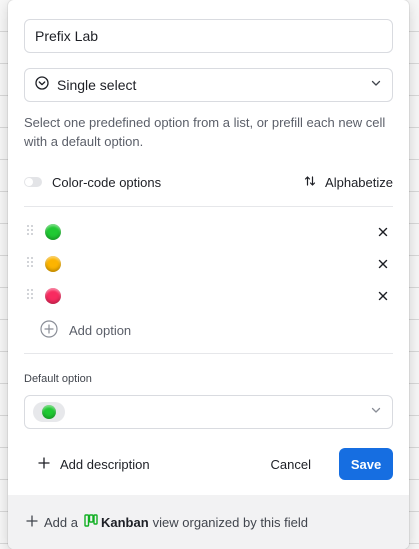 The width and height of the screenshot is (419, 549). I want to click on default-option-color-dot, so click(49, 412).